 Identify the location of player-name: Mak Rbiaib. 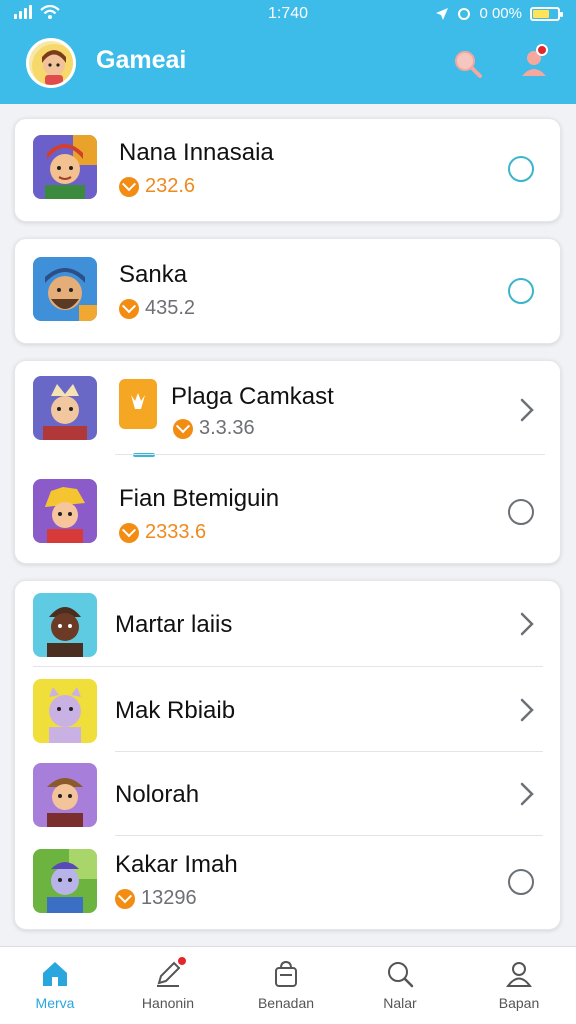
(175, 710).